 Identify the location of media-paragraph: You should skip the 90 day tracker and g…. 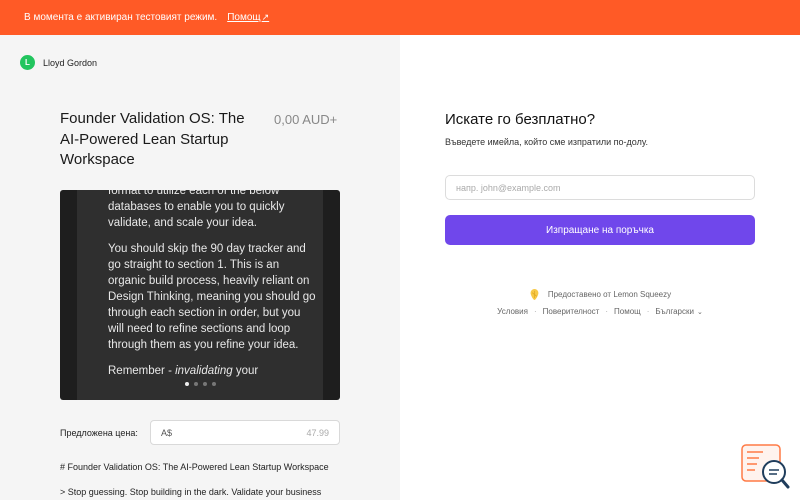
(212, 297).